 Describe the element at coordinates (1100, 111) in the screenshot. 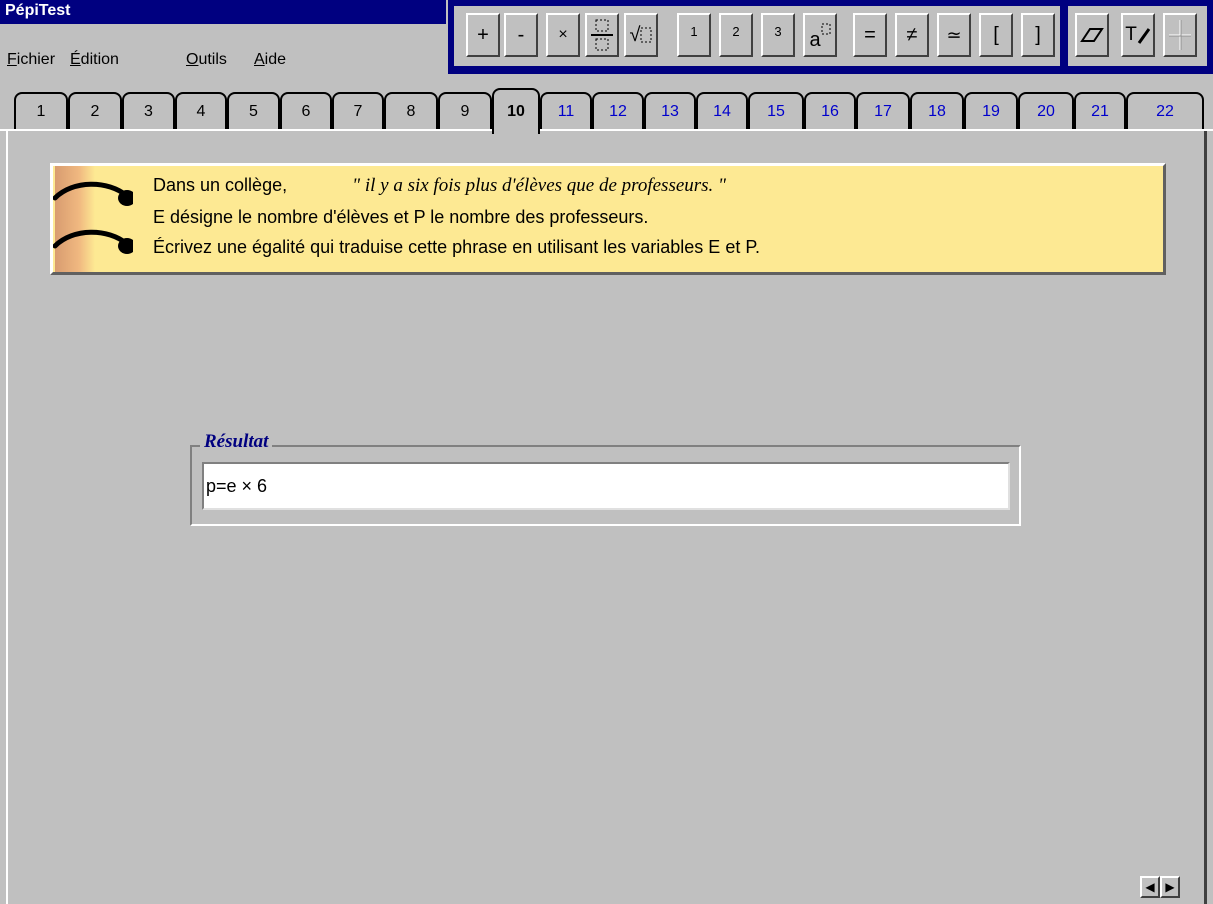

I see `tab-21: 21` at that location.